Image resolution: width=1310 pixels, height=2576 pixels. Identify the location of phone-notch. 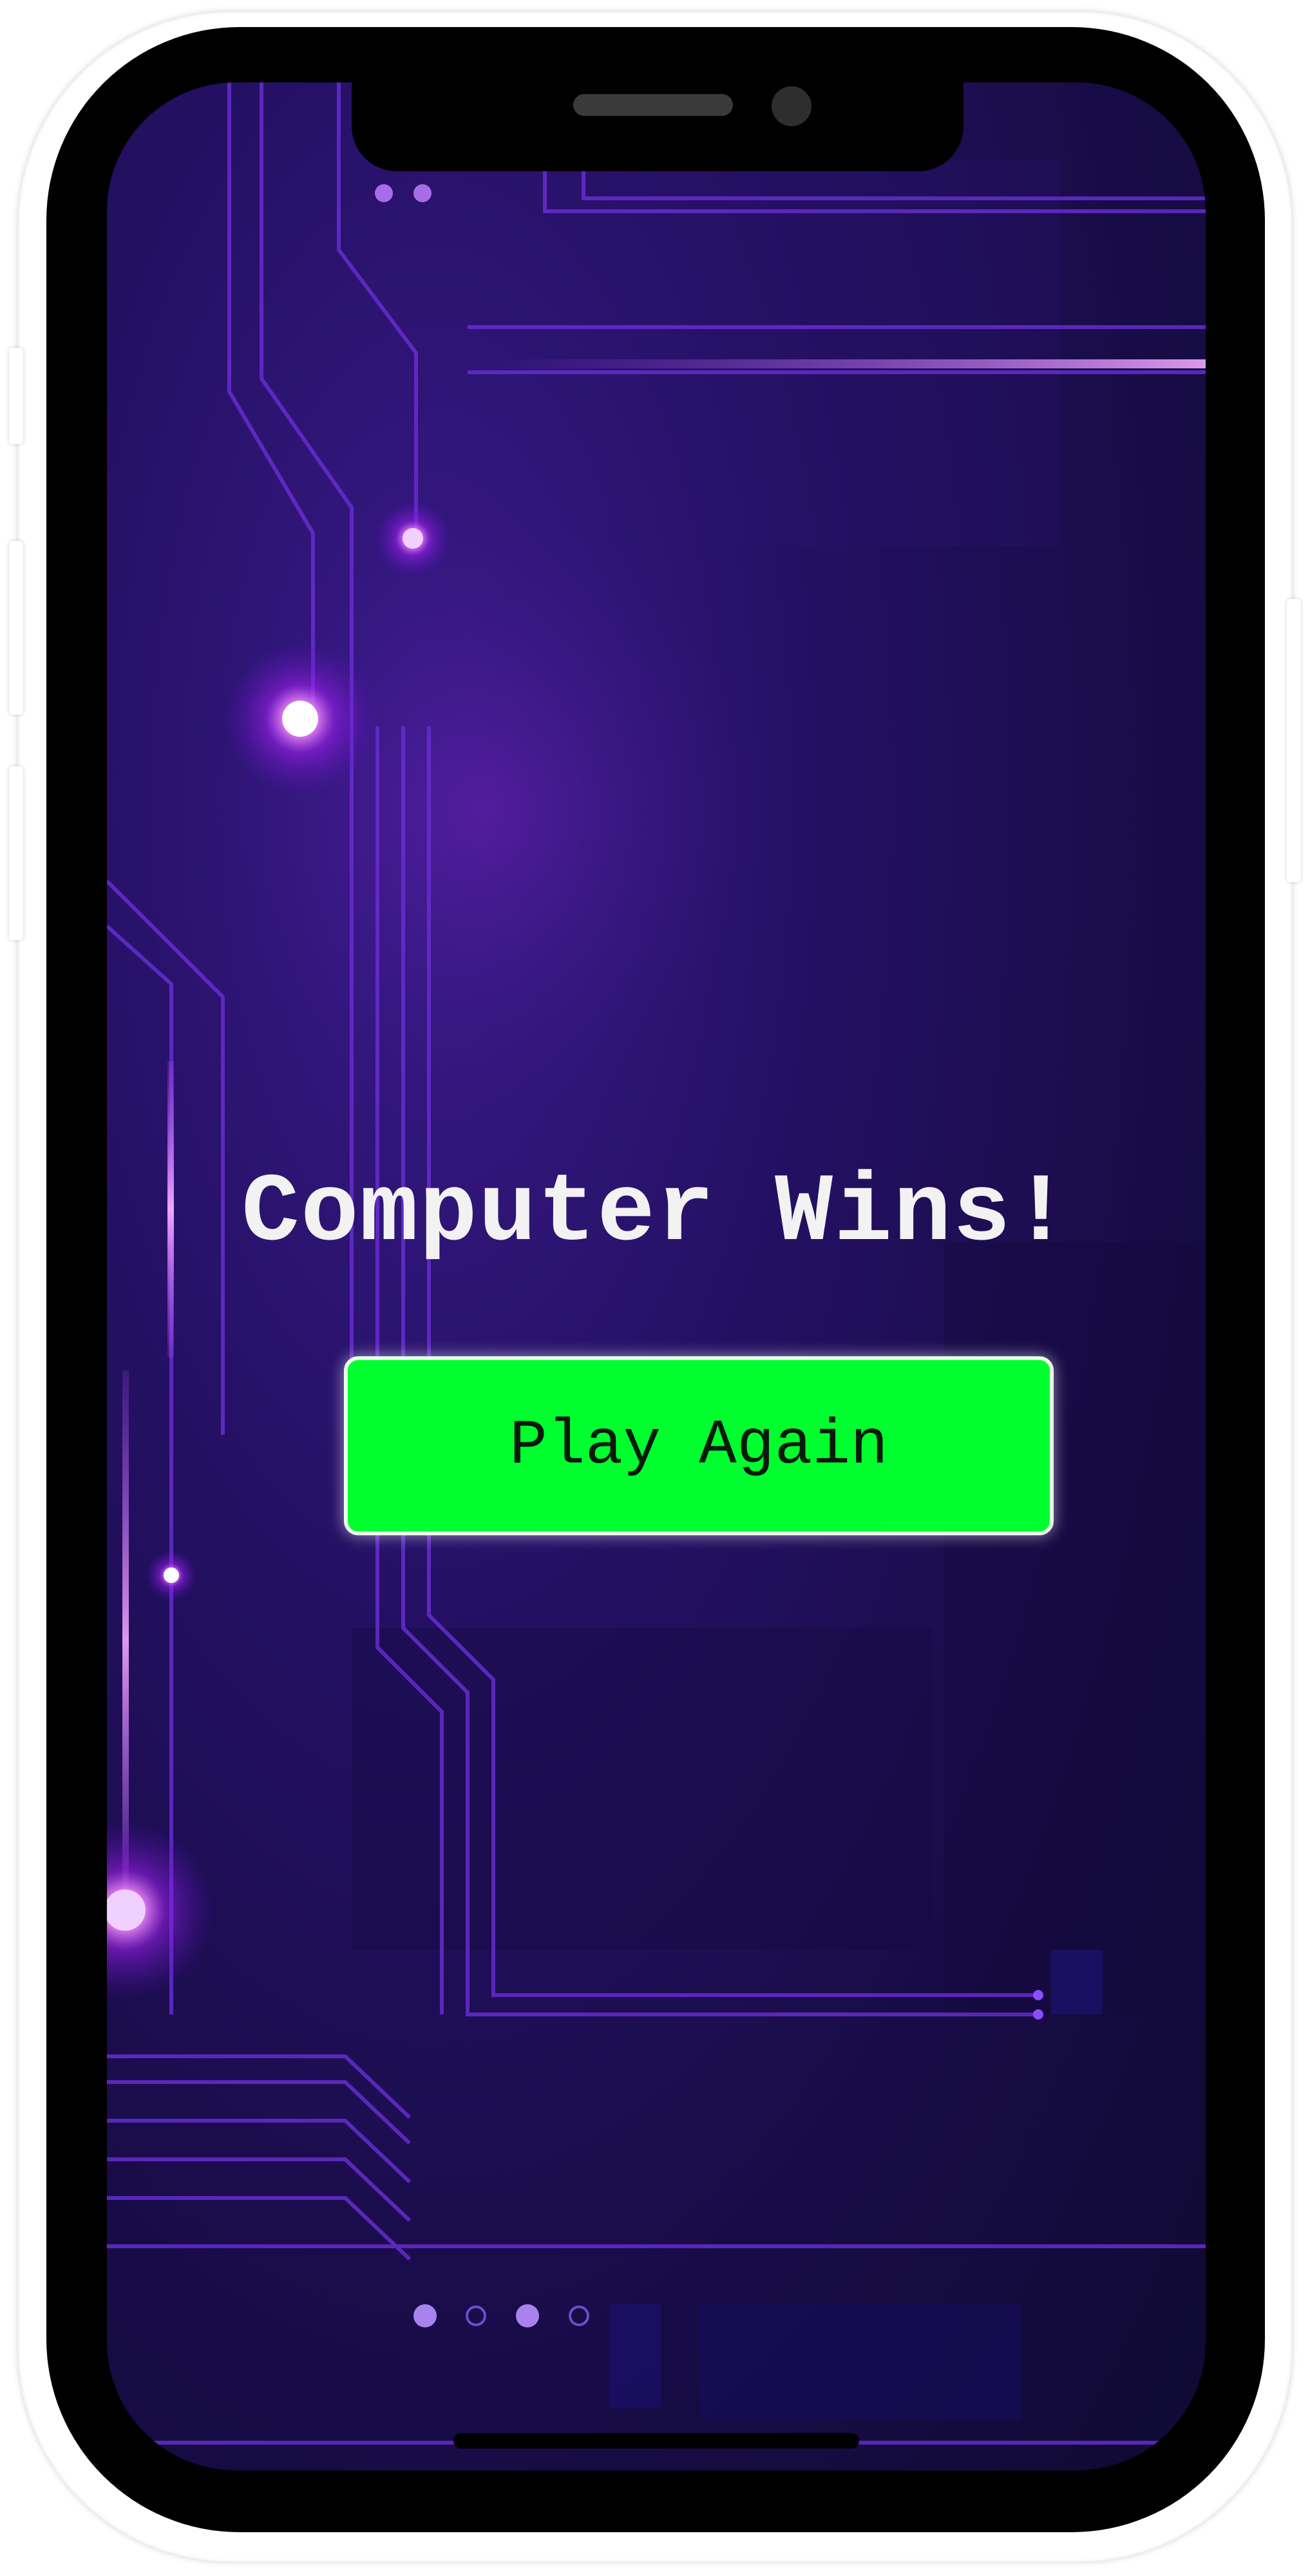
(658, 124).